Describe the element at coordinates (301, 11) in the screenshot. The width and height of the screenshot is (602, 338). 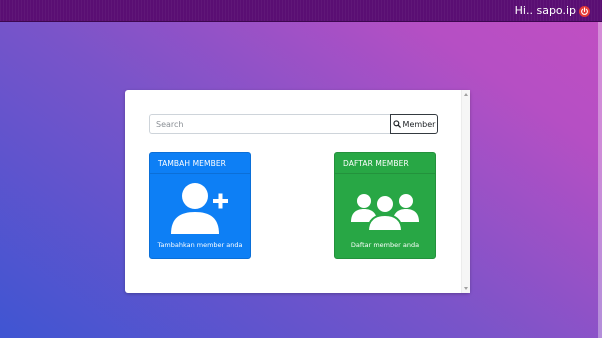
I see `top-navbar: Hi.. sapo.ip` at that location.